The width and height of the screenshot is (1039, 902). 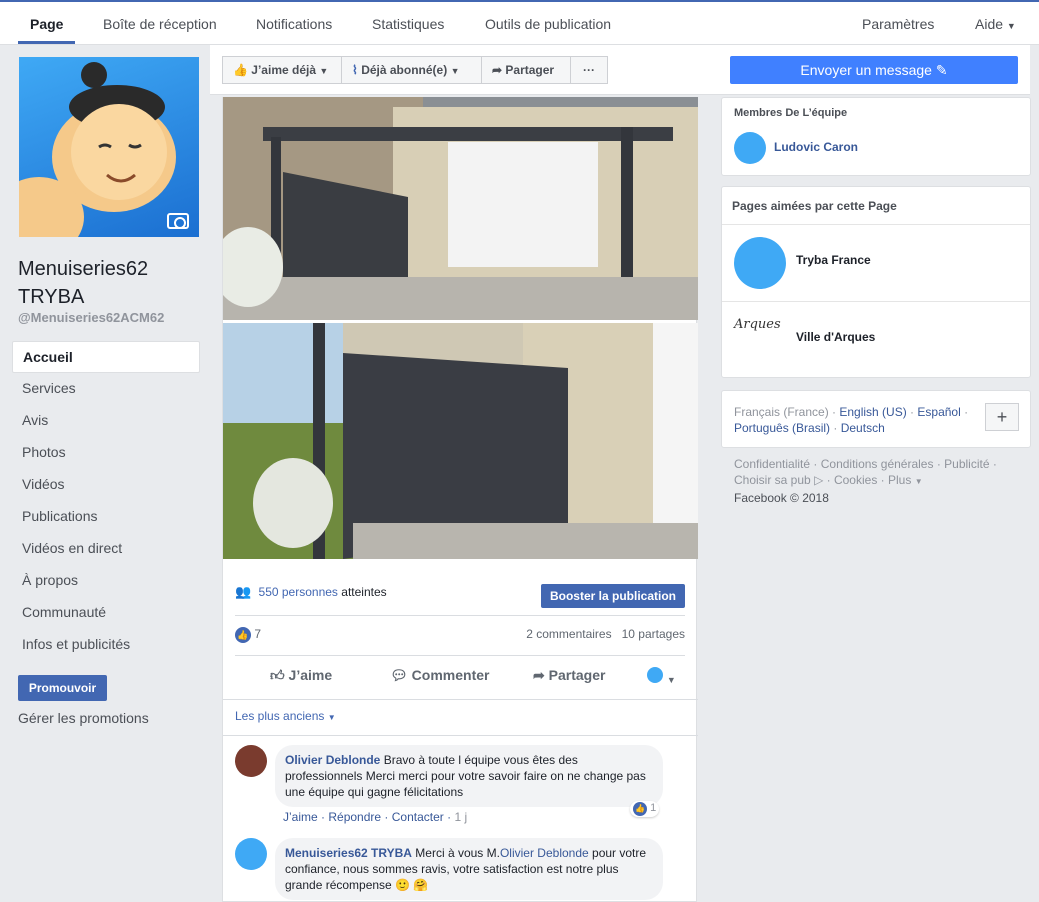 I want to click on current-language: Français (France), so click(x=781, y=412).